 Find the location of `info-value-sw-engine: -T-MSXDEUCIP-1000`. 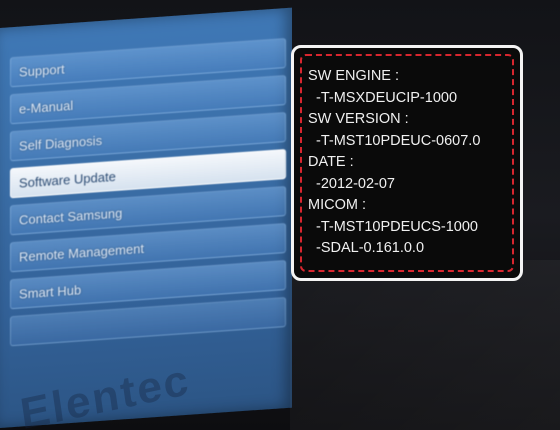

info-value-sw-engine: -T-MSXDEUCIP-1000 is located at coordinates (387, 97).